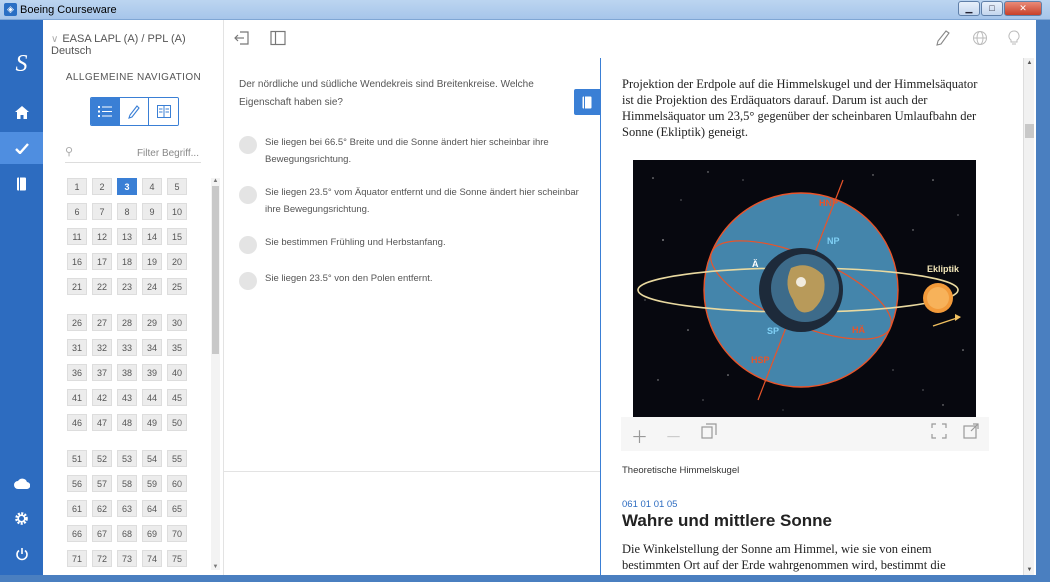 This screenshot has width=1050, height=582. What do you see at coordinates (102, 558) in the screenshot?
I see `question-number-button: 72` at bounding box center [102, 558].